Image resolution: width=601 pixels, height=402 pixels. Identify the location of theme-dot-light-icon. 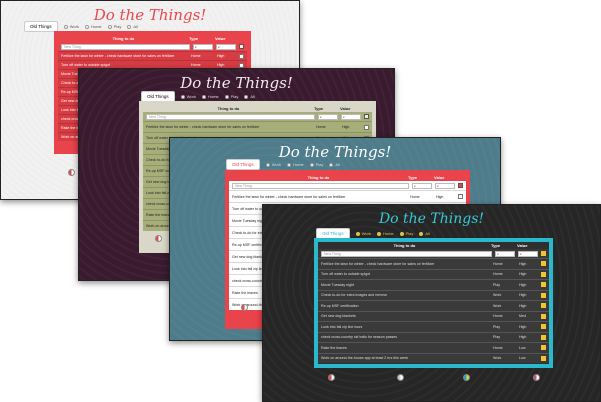
(331, 377).